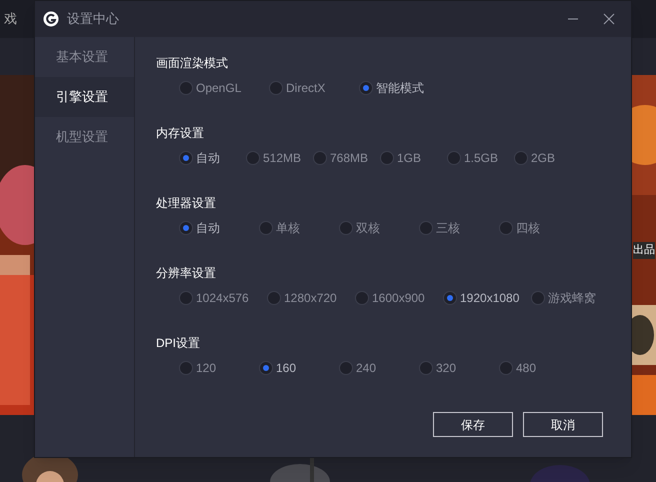  Describe the element at coordinates (84, 57) in the screenshot. I see `sidebar-item: 基本设置` at that location.